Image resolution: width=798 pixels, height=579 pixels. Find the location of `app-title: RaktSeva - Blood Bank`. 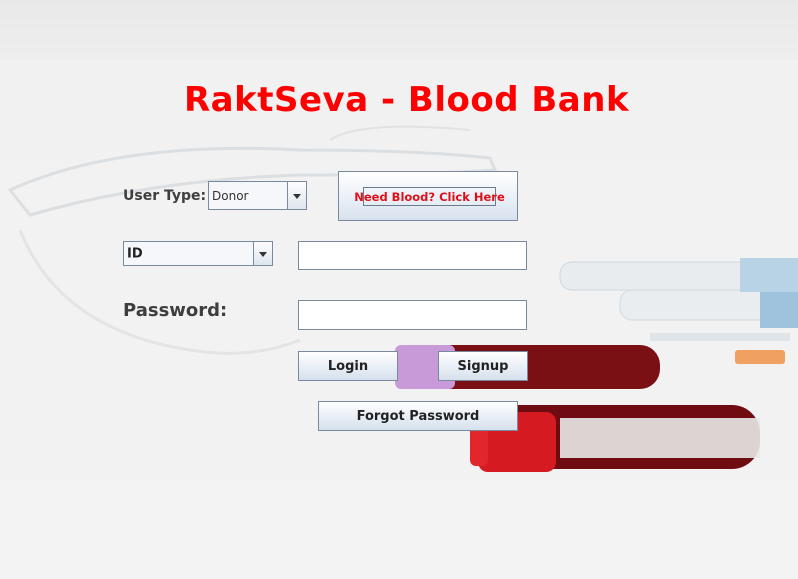

app-title: RaktSeva - Blood Bank is located at coordinates (407, 100).